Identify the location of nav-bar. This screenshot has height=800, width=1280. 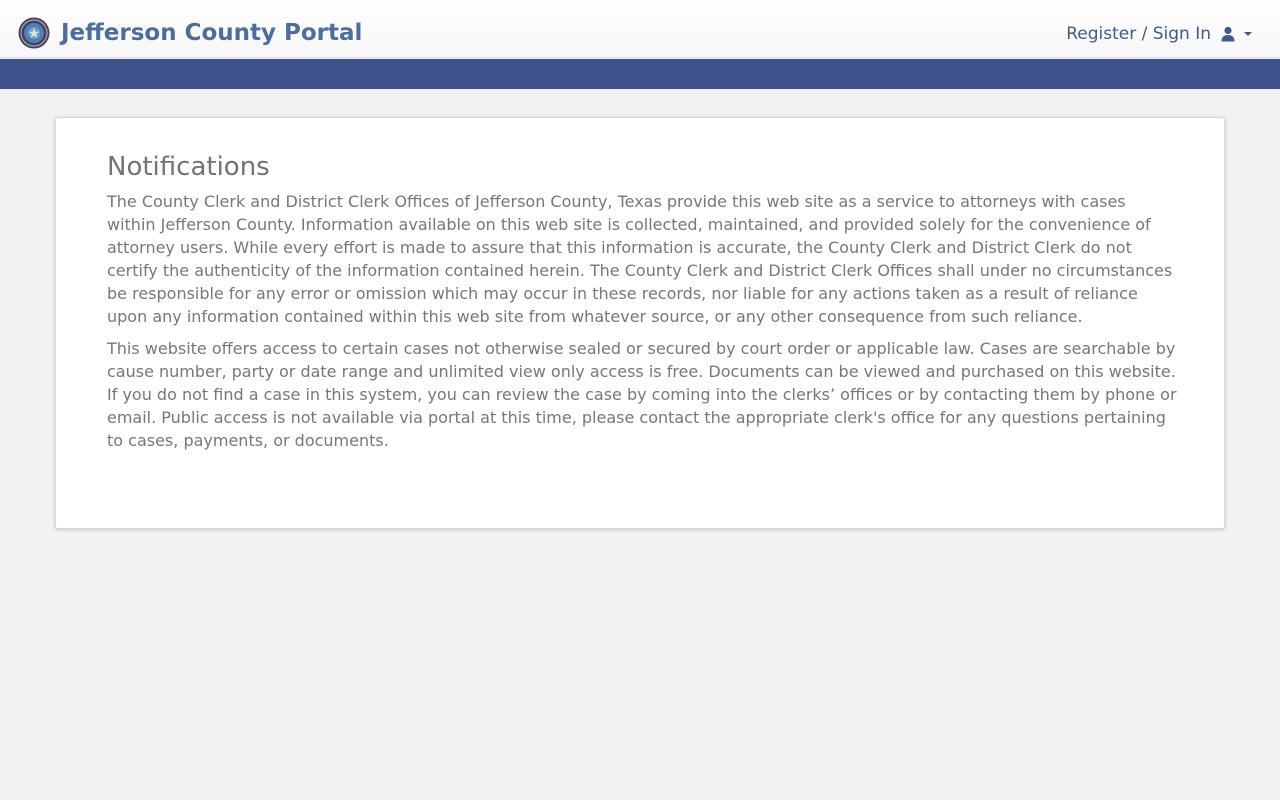
(640, 74).